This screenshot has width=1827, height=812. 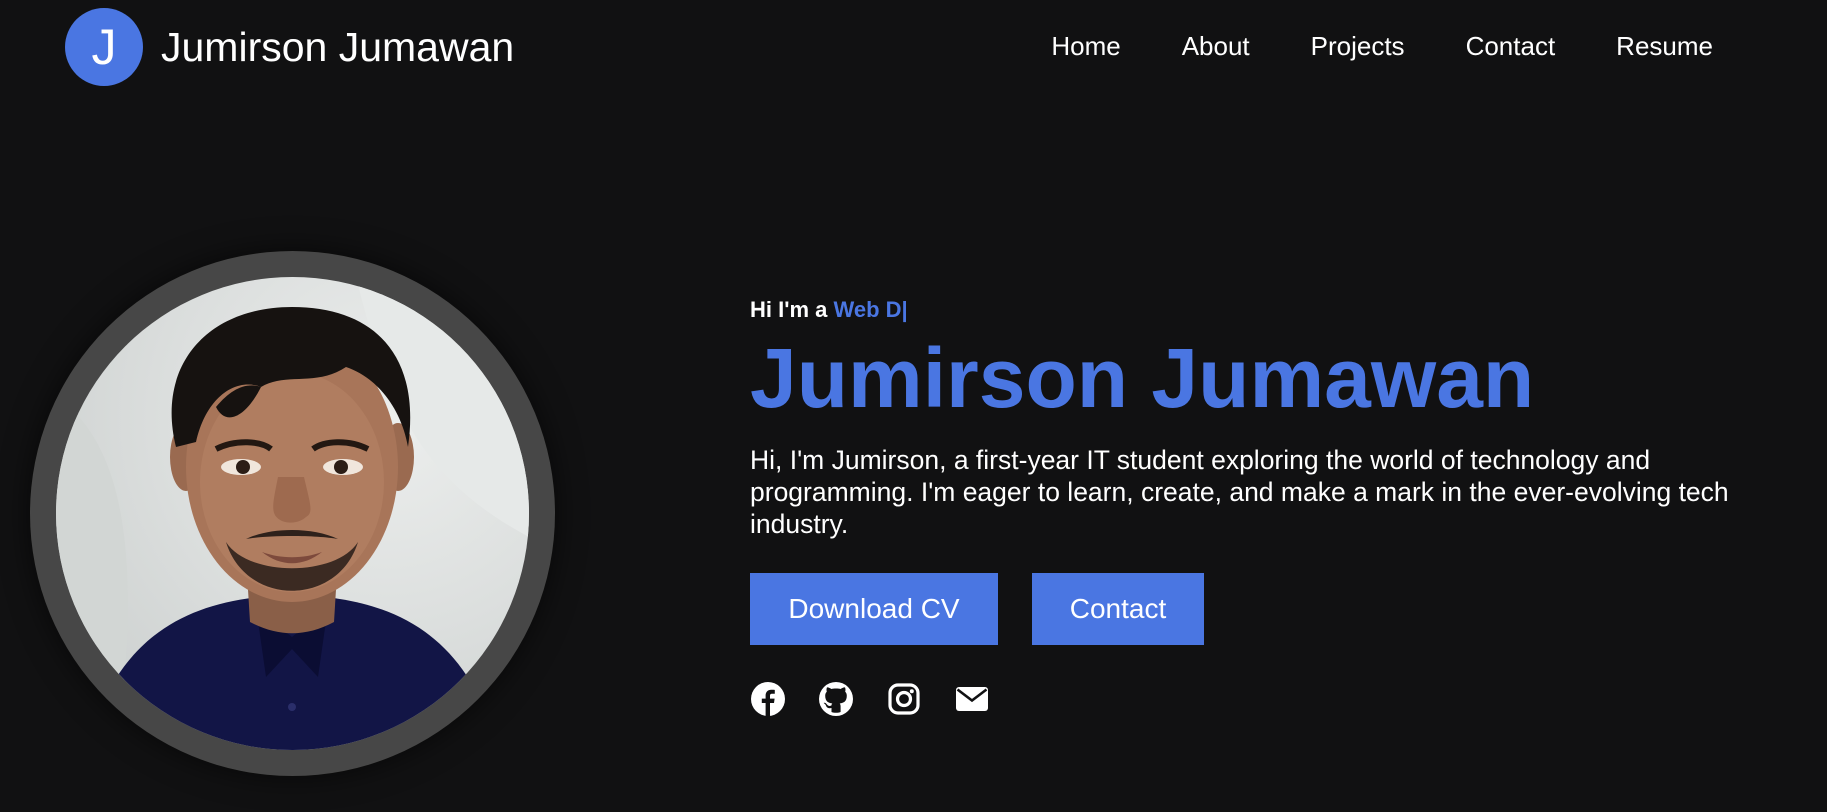 I want to click on greeting-prefix: Hi I'm a, so click(x=792, y=309).